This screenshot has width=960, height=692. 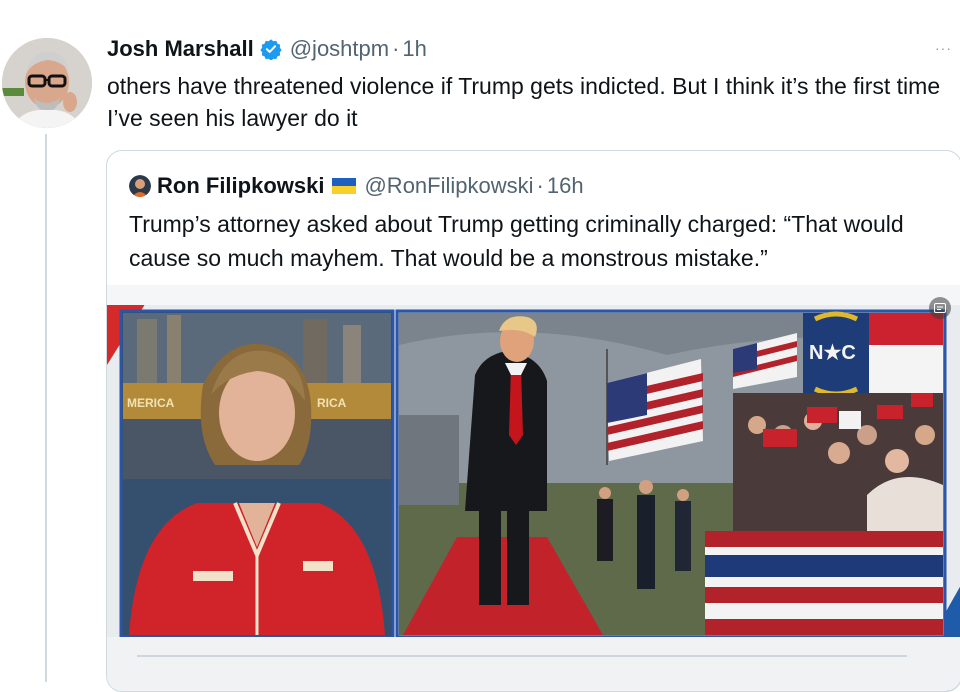 I want to click on verified-badge-icon, so click(x=271, y=49).